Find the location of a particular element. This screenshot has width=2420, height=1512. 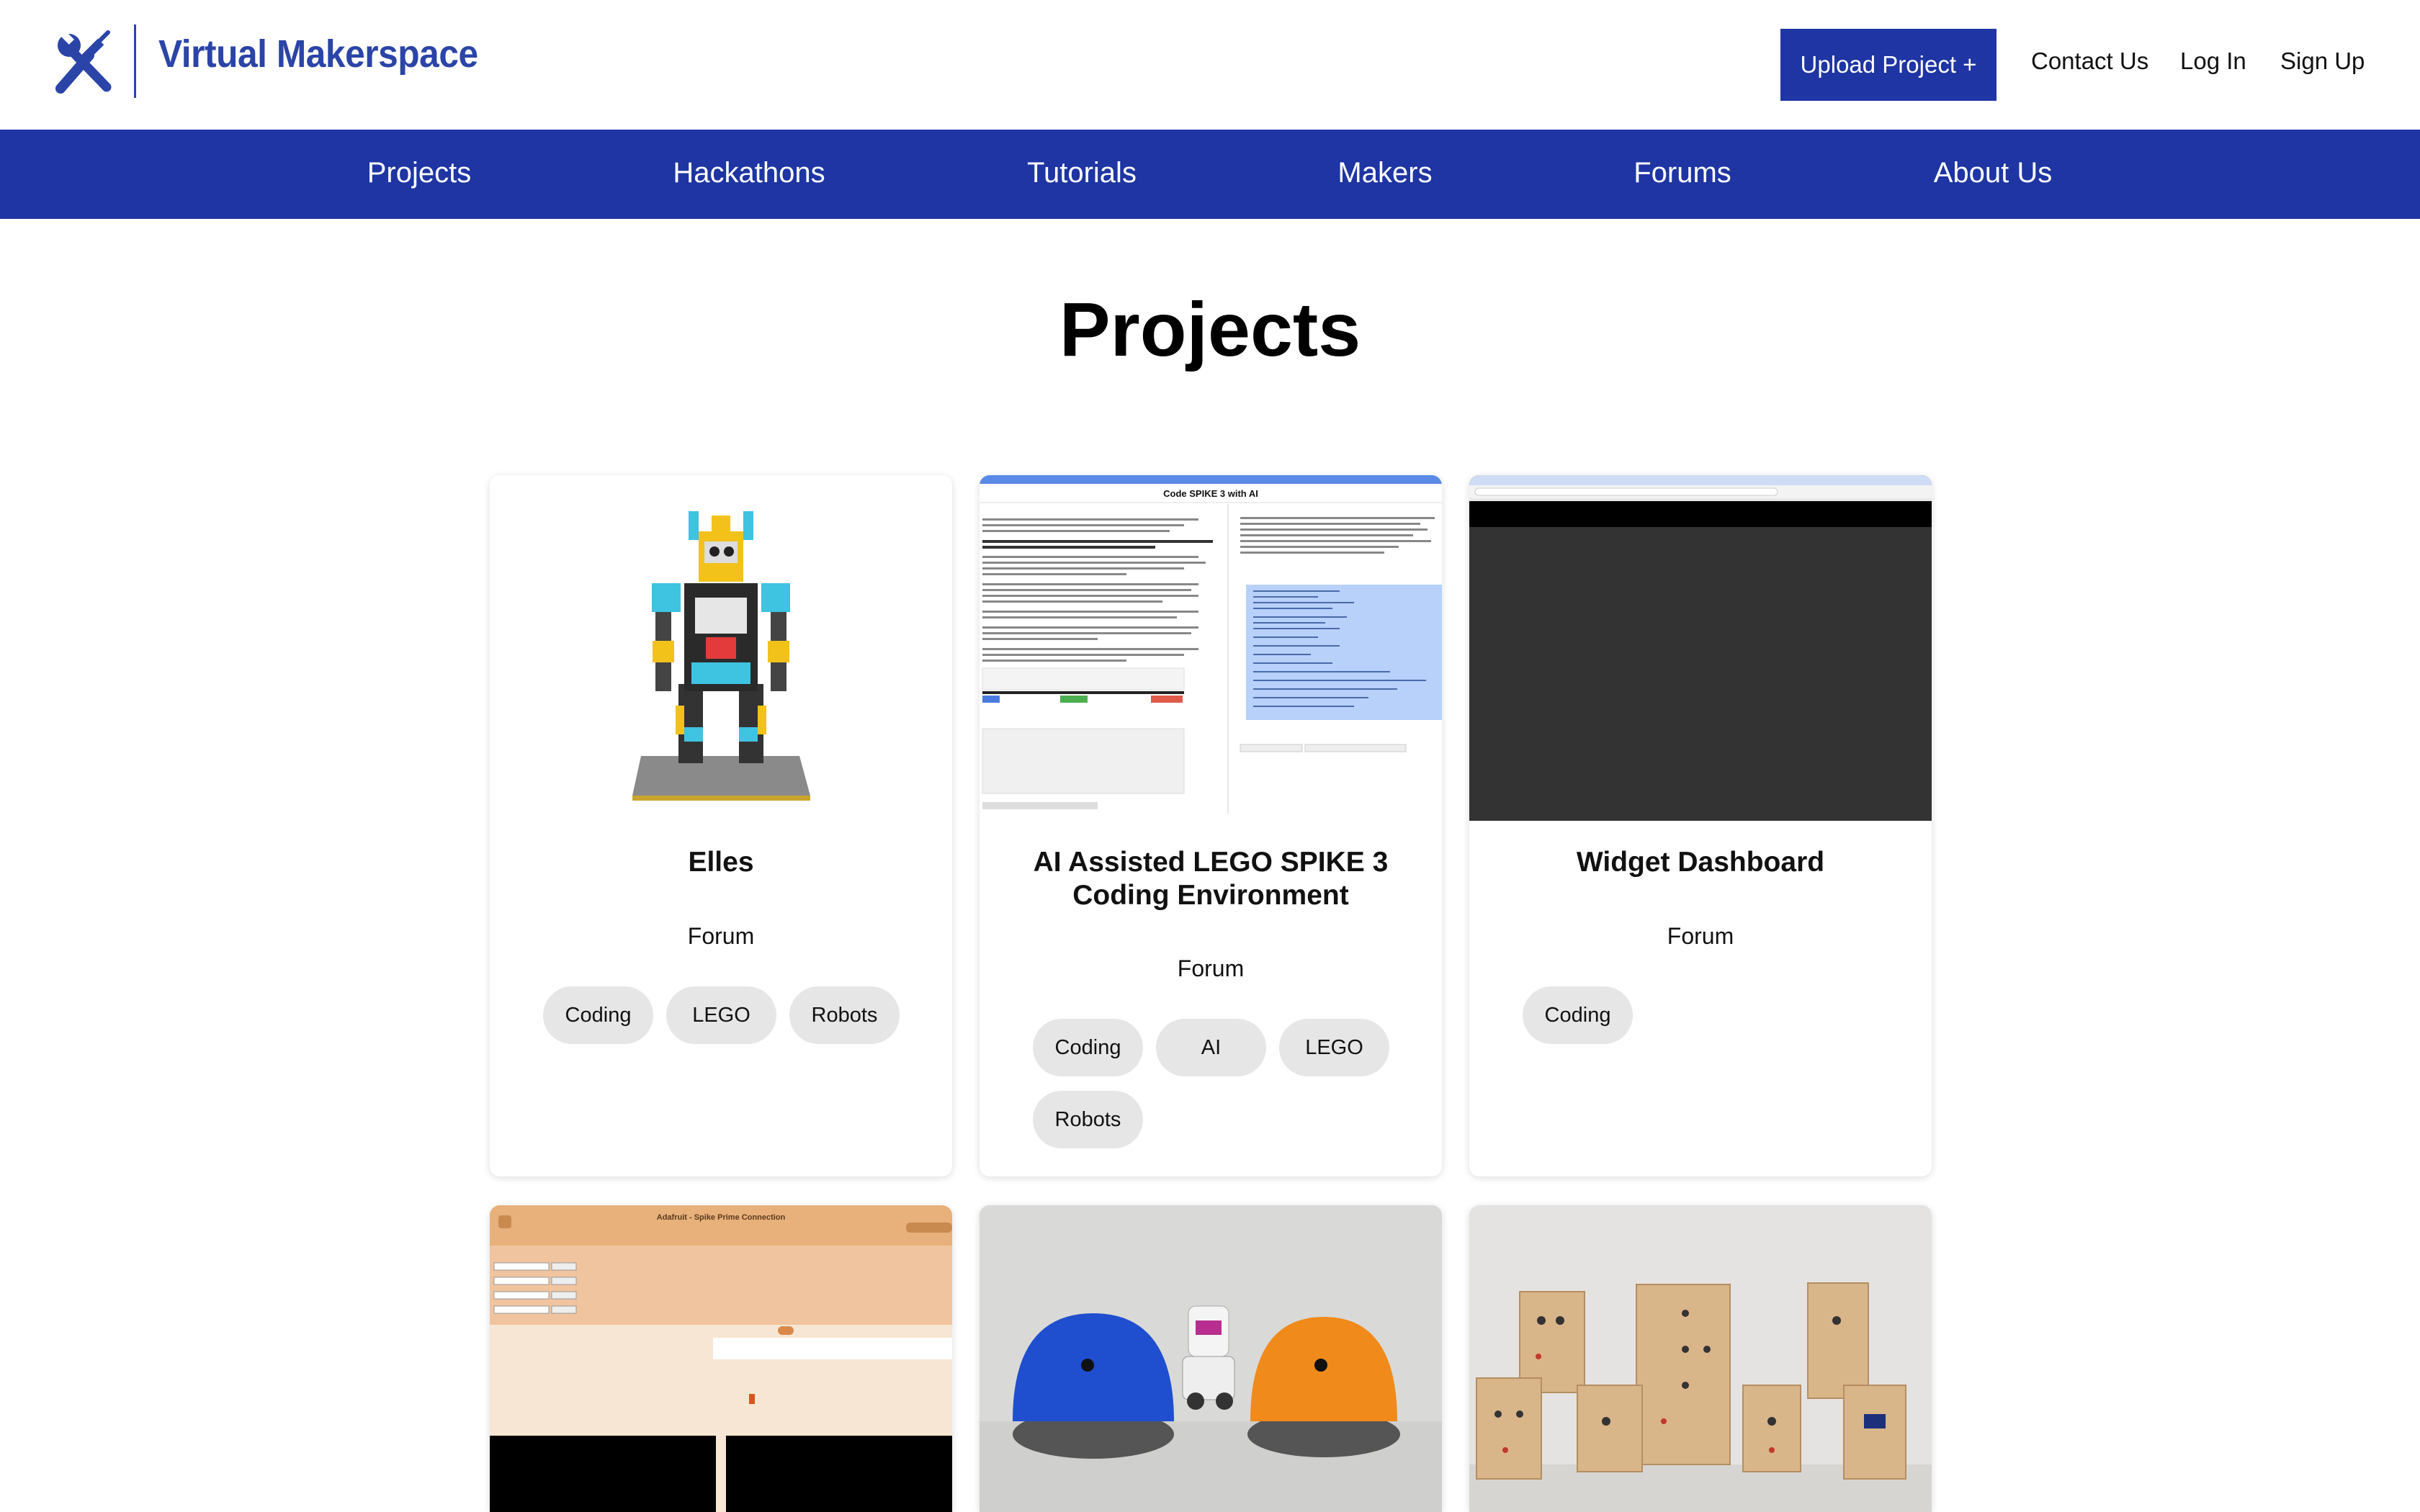

tag-list: Coding LEGO Robots is located at coordinates (730, 1015).